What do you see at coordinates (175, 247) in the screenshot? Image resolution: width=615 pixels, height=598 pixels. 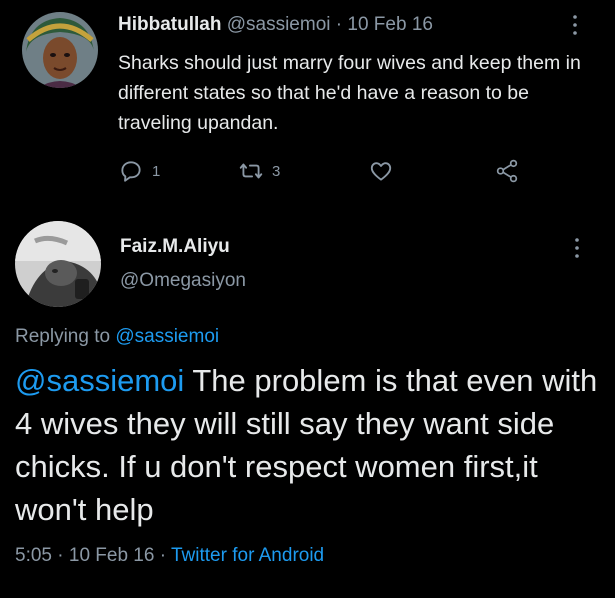 I see `author-name: Faiz.M.Aliyu` at bounding box center [175, 247].